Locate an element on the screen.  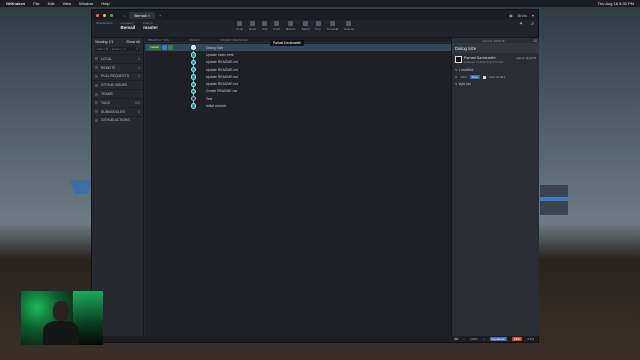
actions-button: Actions is located at coordinates (349, 26).